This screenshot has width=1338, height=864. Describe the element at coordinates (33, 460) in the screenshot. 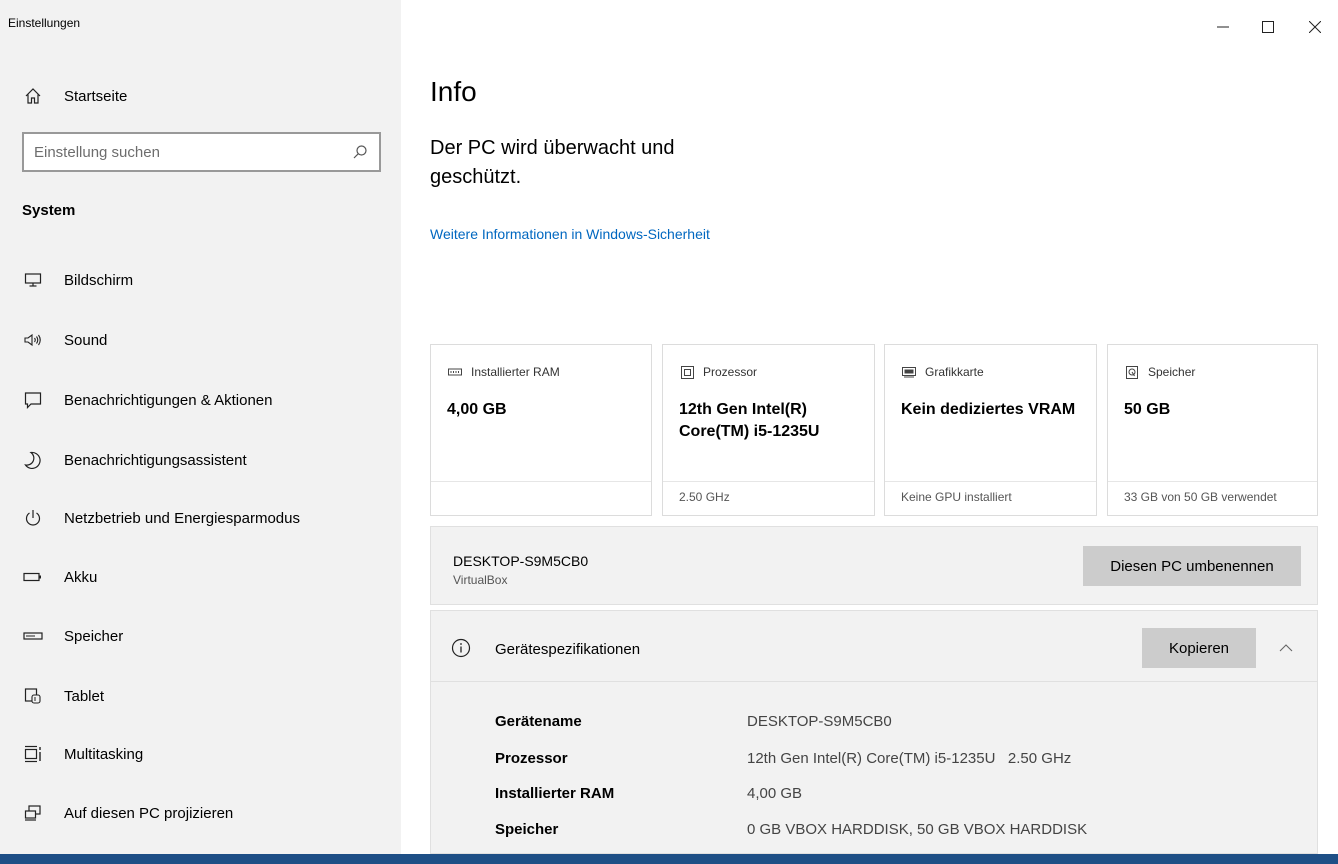

I see `moon-icon` at that location.